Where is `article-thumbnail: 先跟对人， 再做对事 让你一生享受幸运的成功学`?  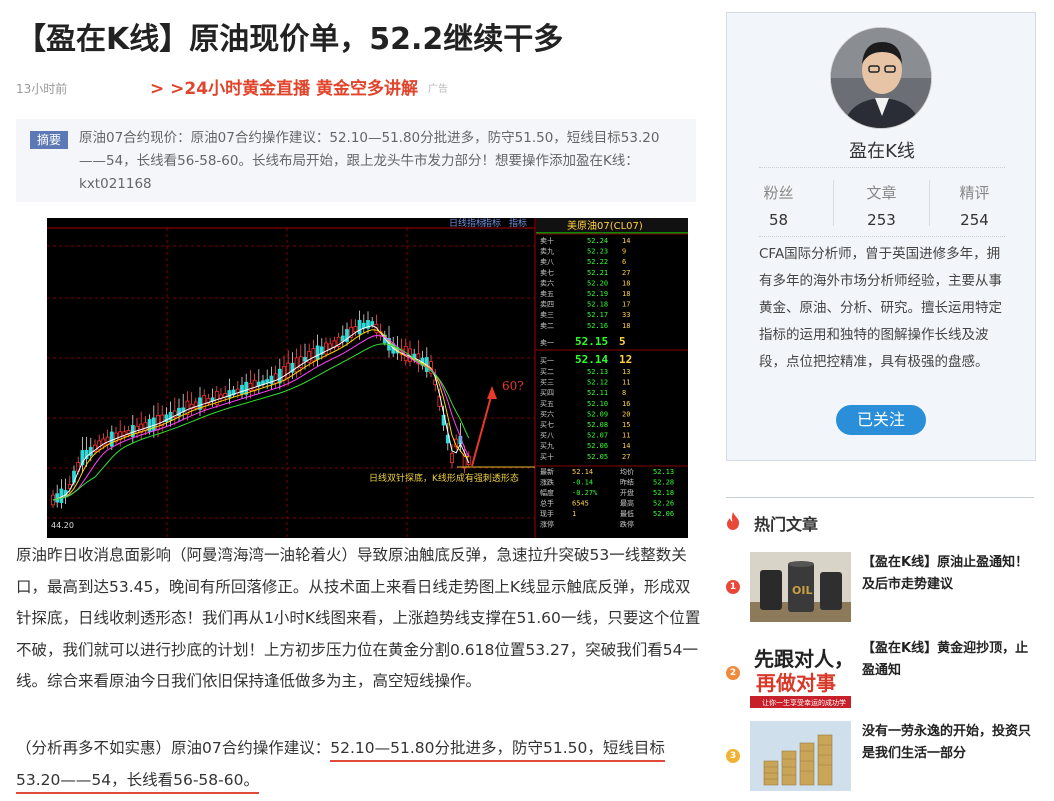 article-thumbnail: 先跟对人， 再做对事 让你一生享受幸运的成功学 is located at coordinates (800, 673).